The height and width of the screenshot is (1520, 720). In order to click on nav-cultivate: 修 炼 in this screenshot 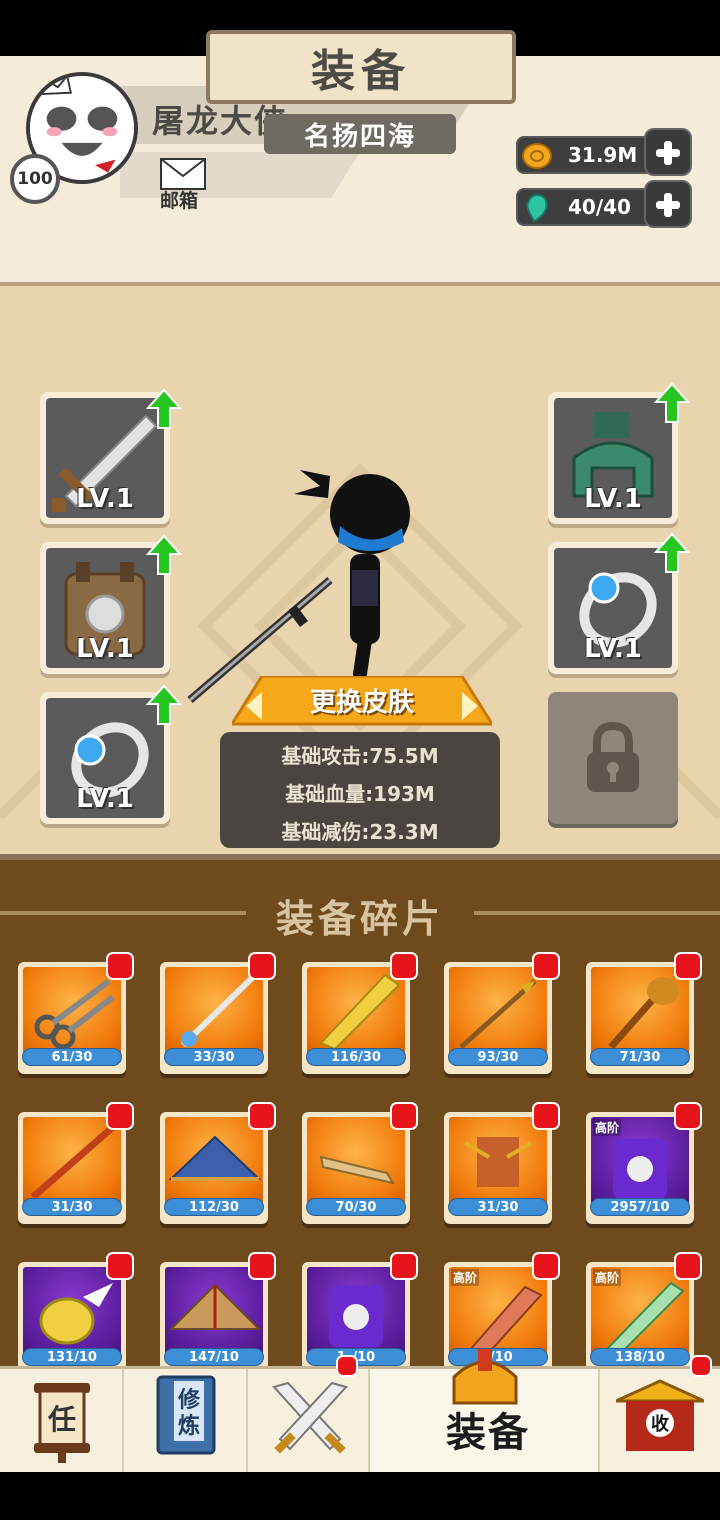, I will do `click(186, 1422)`.